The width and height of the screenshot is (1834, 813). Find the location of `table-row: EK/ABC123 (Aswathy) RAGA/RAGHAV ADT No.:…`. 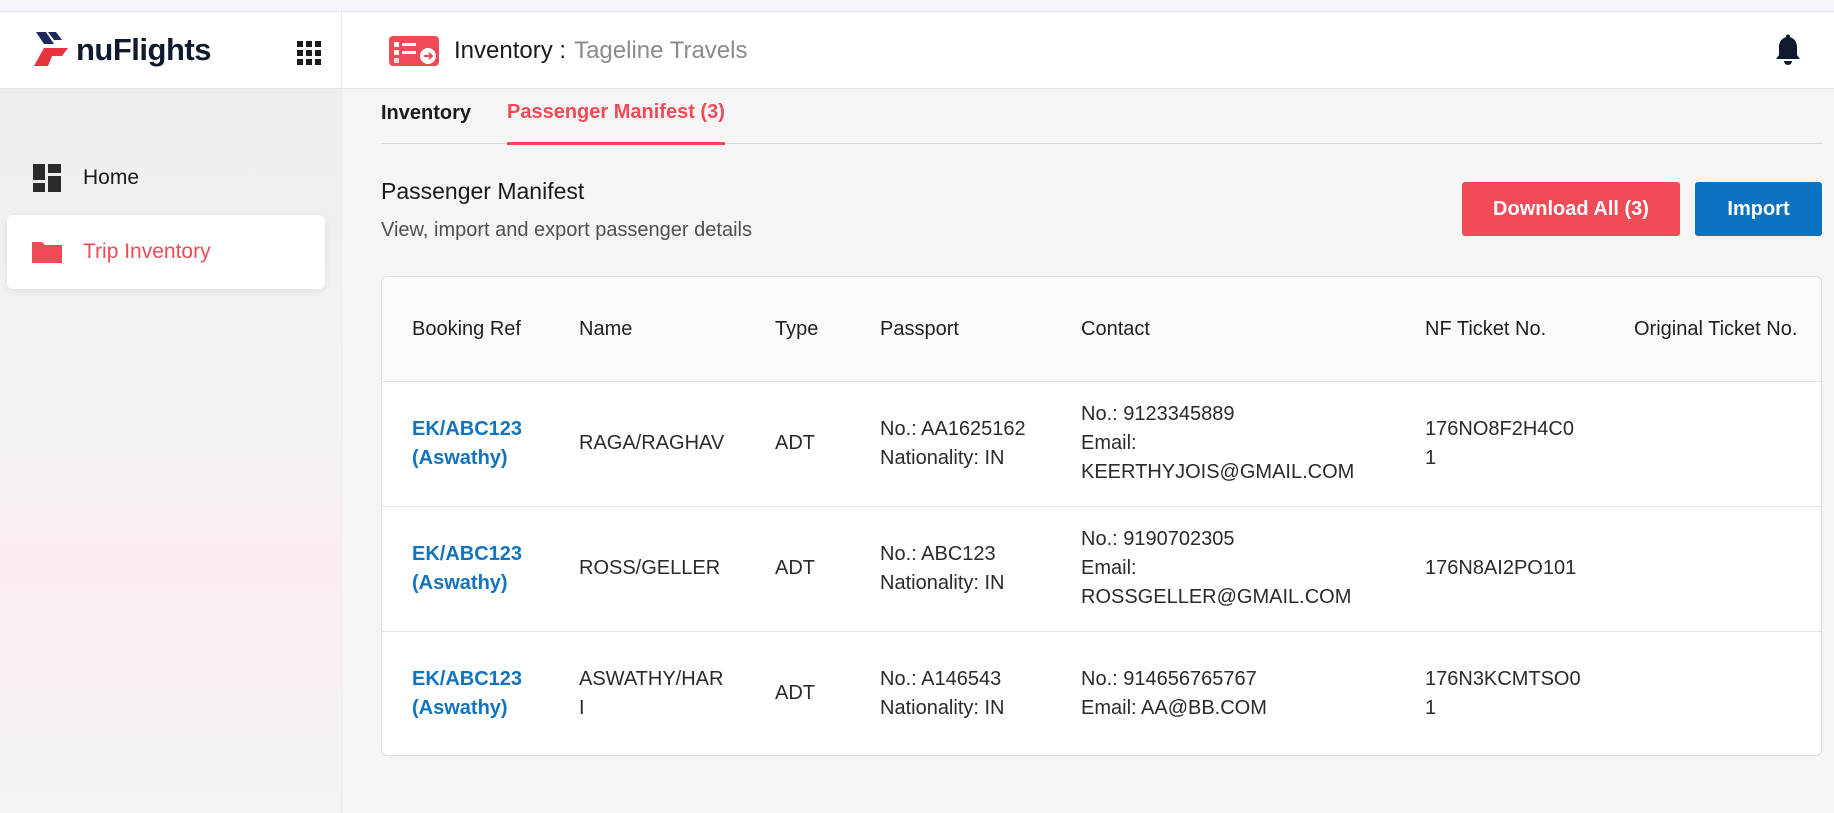

table-row: EK/ABC123 (Aswathy) RAGA/RAGHAV ADT No.:… is located at coordinates (1101, 443).